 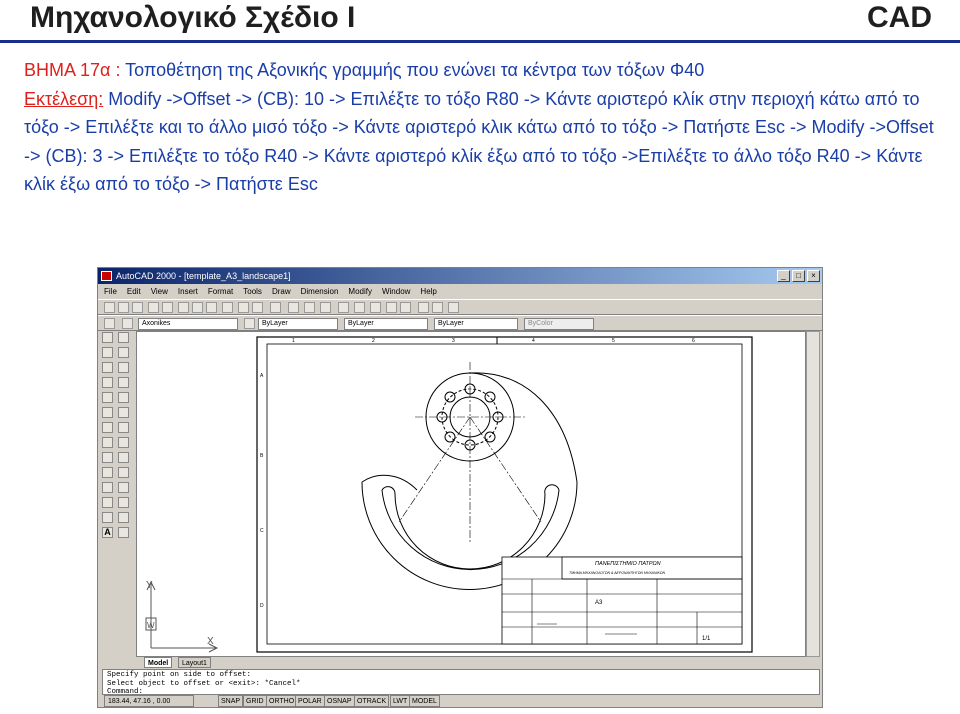 What do you see at coordinates (798, 276) in the screenshot?
I see `maximize-button: □` at bounding box center [798, 276].